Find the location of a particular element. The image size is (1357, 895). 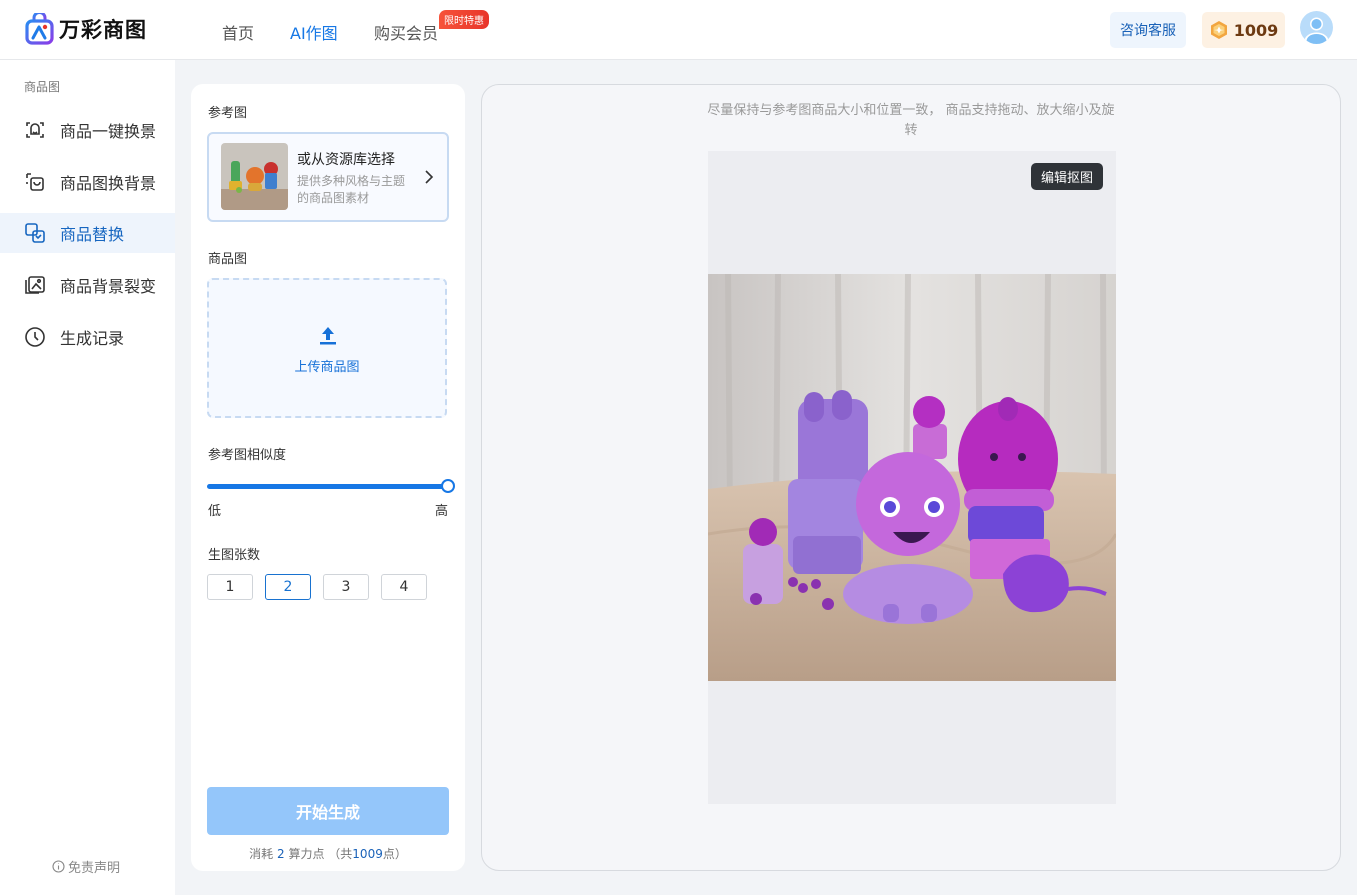

avatar-icon is located at coordinates (1316, 30).